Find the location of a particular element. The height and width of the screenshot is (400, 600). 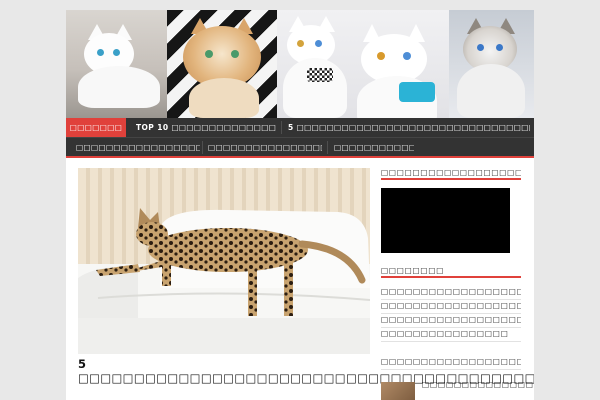

sidebar-link: □□□□□□□□□□□□□□□□□□□ is located at coordinates (451, 319).